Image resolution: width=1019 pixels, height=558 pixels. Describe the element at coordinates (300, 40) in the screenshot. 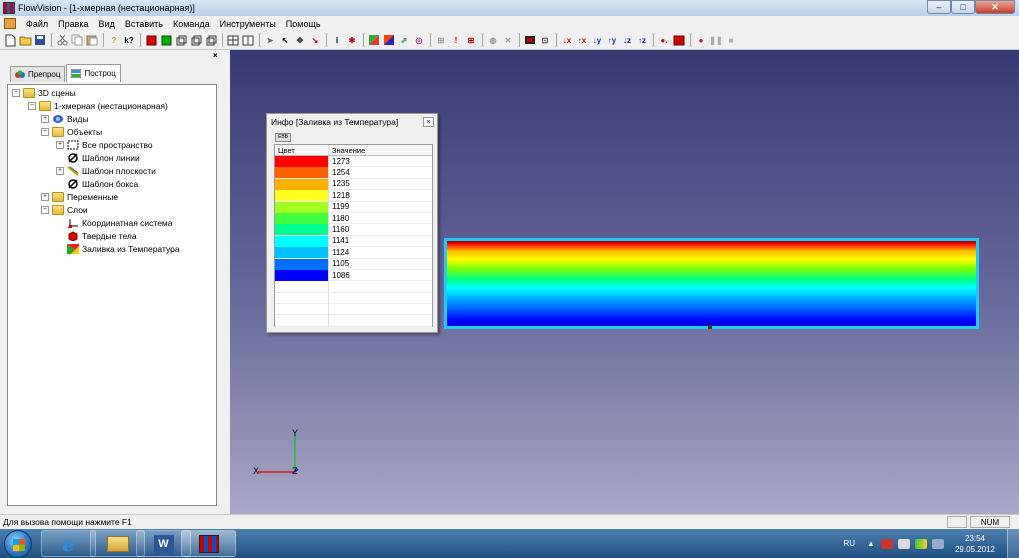

I see `move-icon: ✥` at that location.